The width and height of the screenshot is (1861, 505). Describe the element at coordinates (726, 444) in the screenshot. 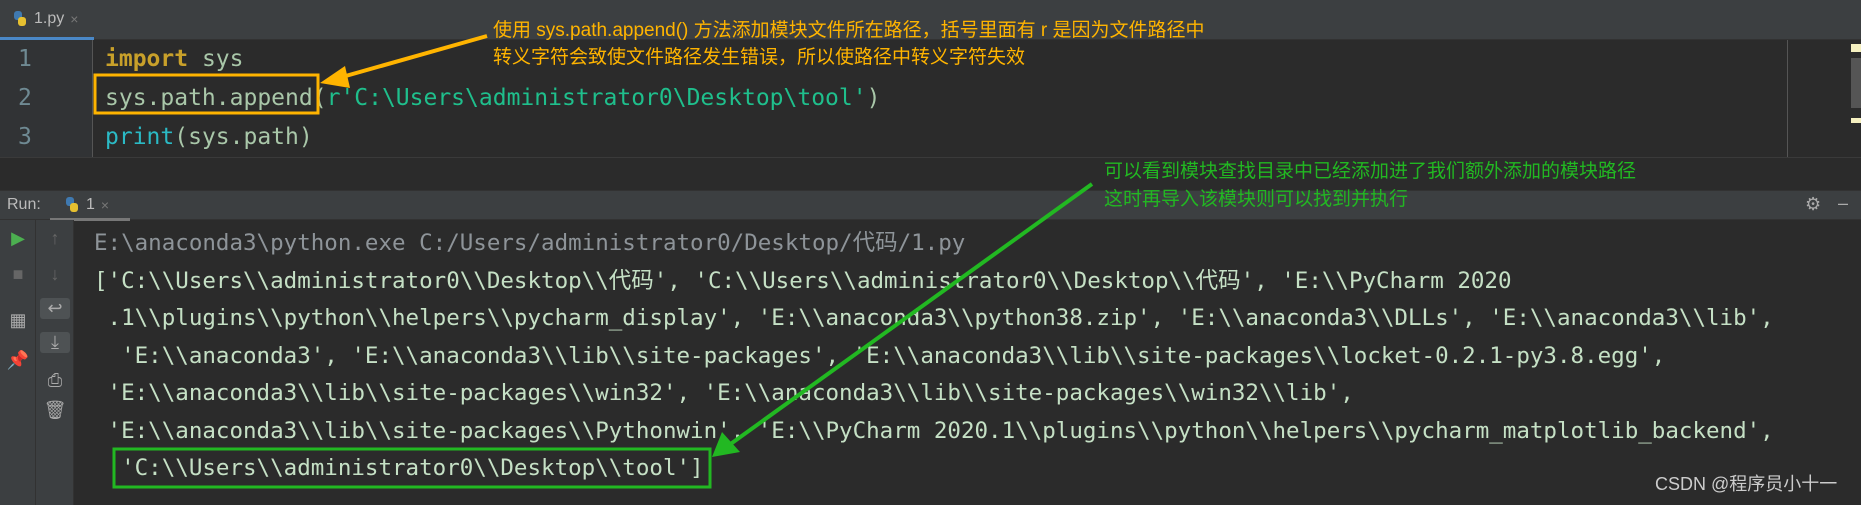

I see `green-arrowhead` at that location.